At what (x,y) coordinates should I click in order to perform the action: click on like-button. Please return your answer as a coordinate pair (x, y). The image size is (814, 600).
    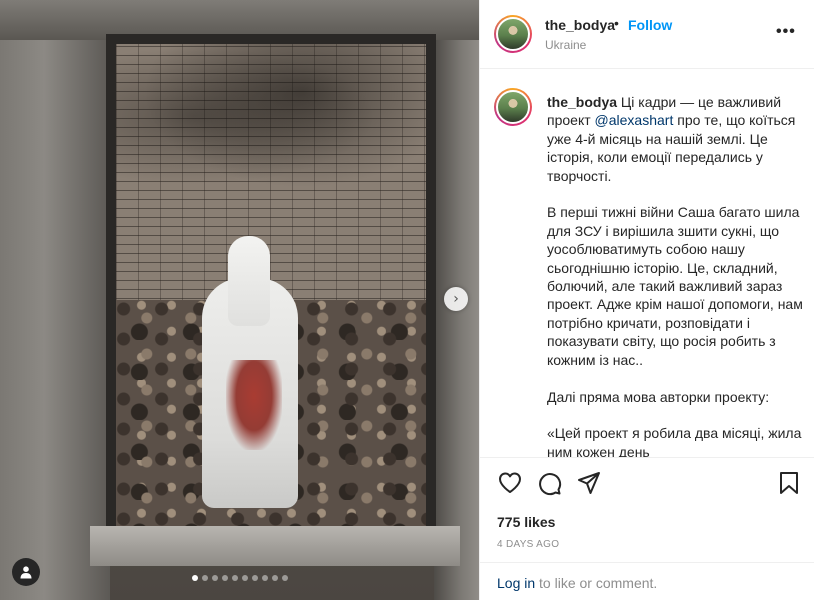
    Looking at the image, I should click on (510, 483).